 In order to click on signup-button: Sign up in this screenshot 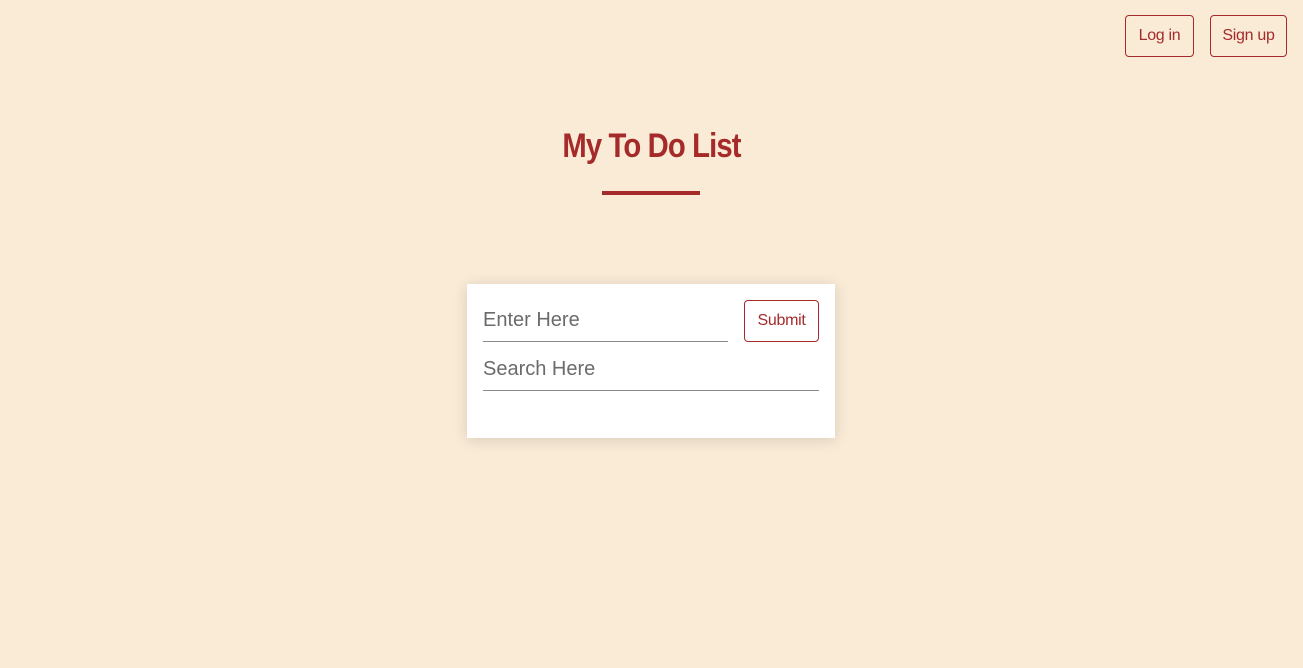, I will do `click(1248, 36)`.